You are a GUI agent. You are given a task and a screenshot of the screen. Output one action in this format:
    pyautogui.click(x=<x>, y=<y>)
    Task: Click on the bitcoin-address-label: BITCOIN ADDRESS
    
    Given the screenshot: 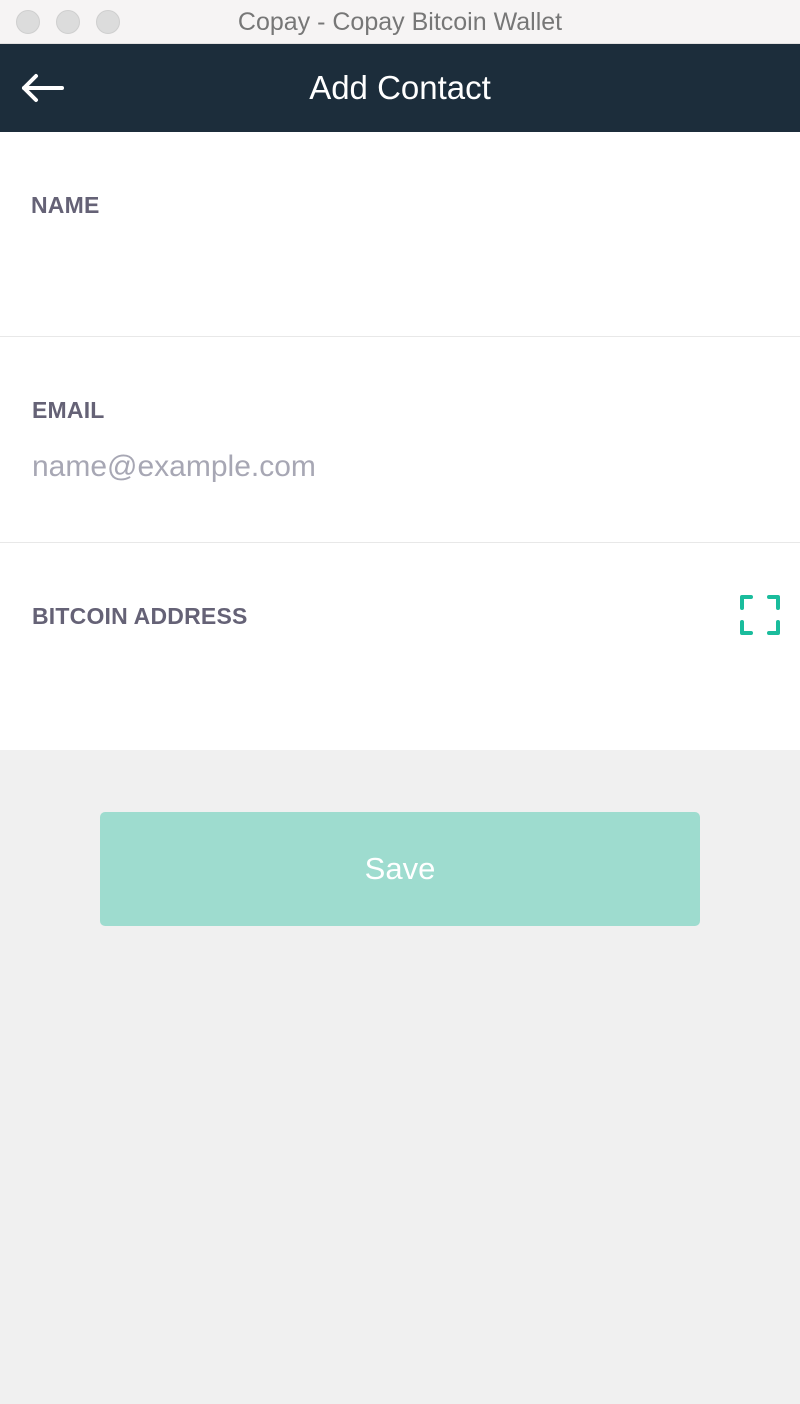 What is the action you would take?
    pyautogui.click(x=140, y=616)
    